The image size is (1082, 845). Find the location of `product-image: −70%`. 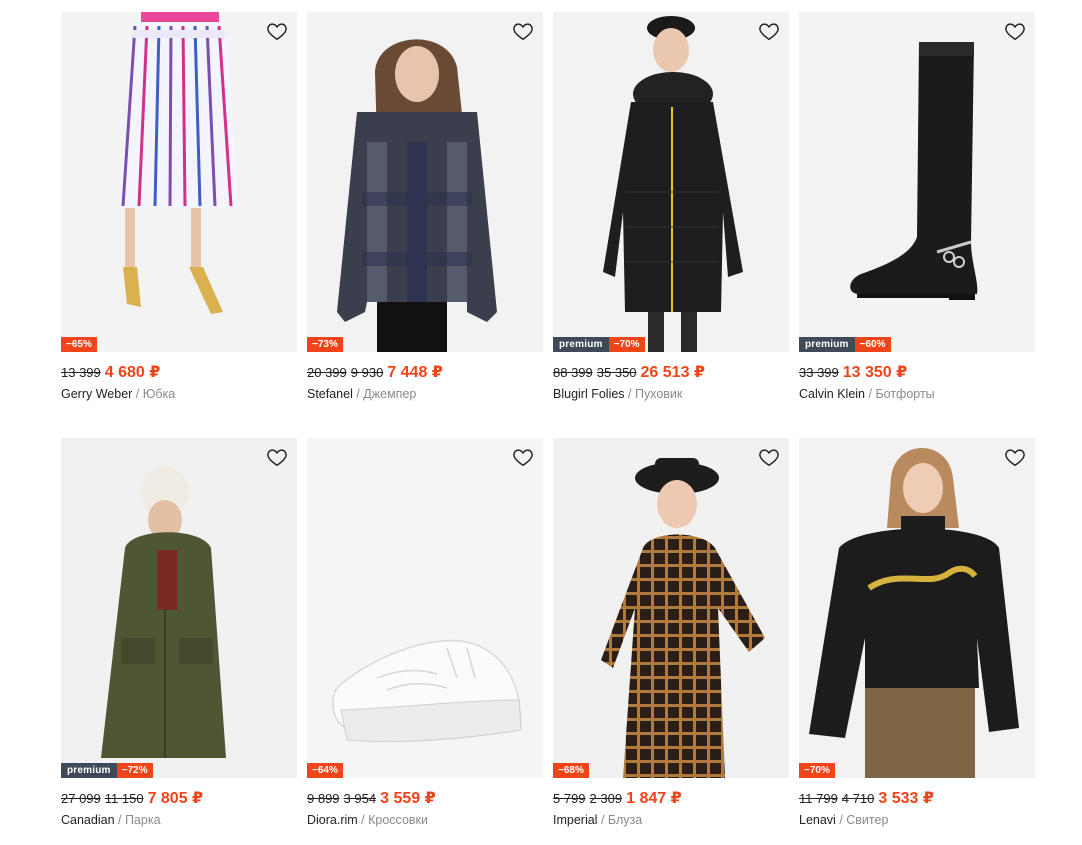

product-image: −70% is located at coordinates (917, 608).